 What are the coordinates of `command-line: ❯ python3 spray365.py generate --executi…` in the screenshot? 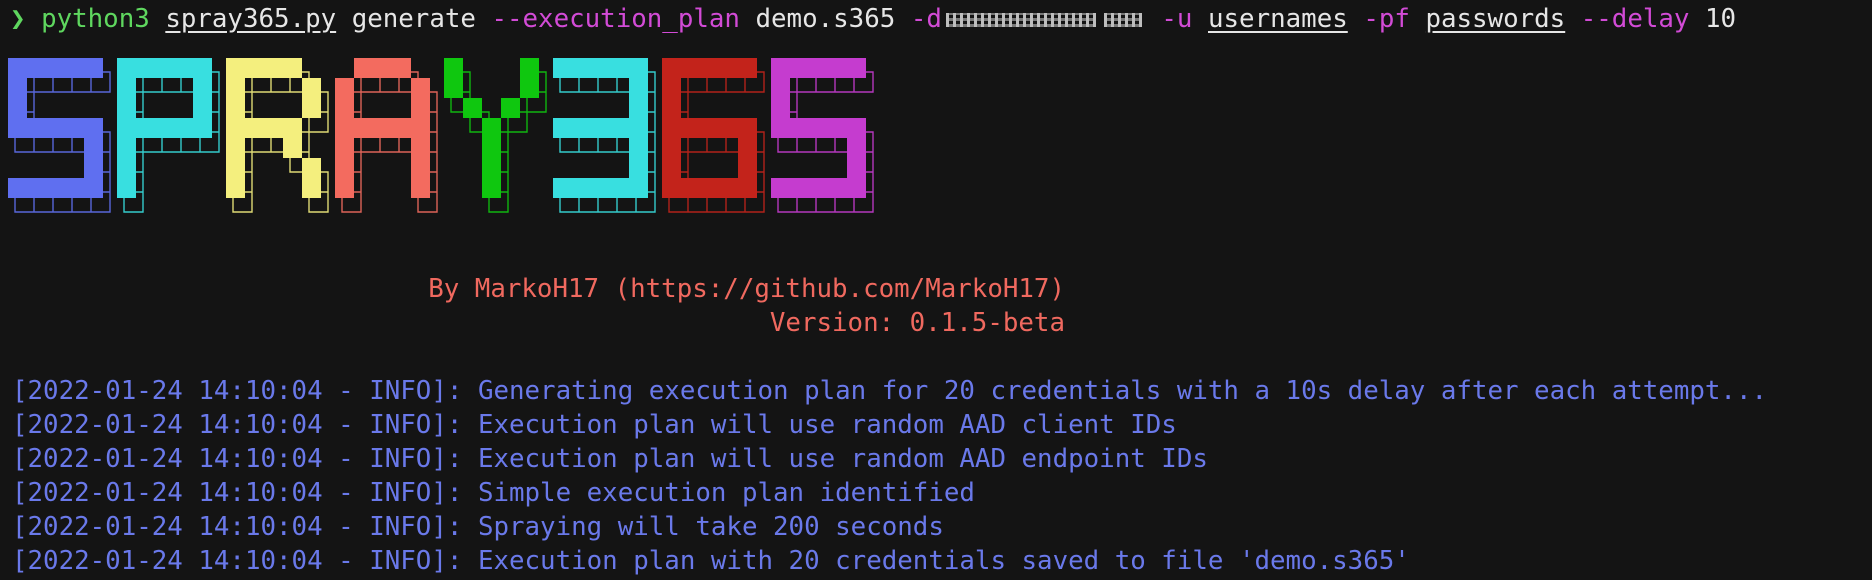 It's located at (873, 19).